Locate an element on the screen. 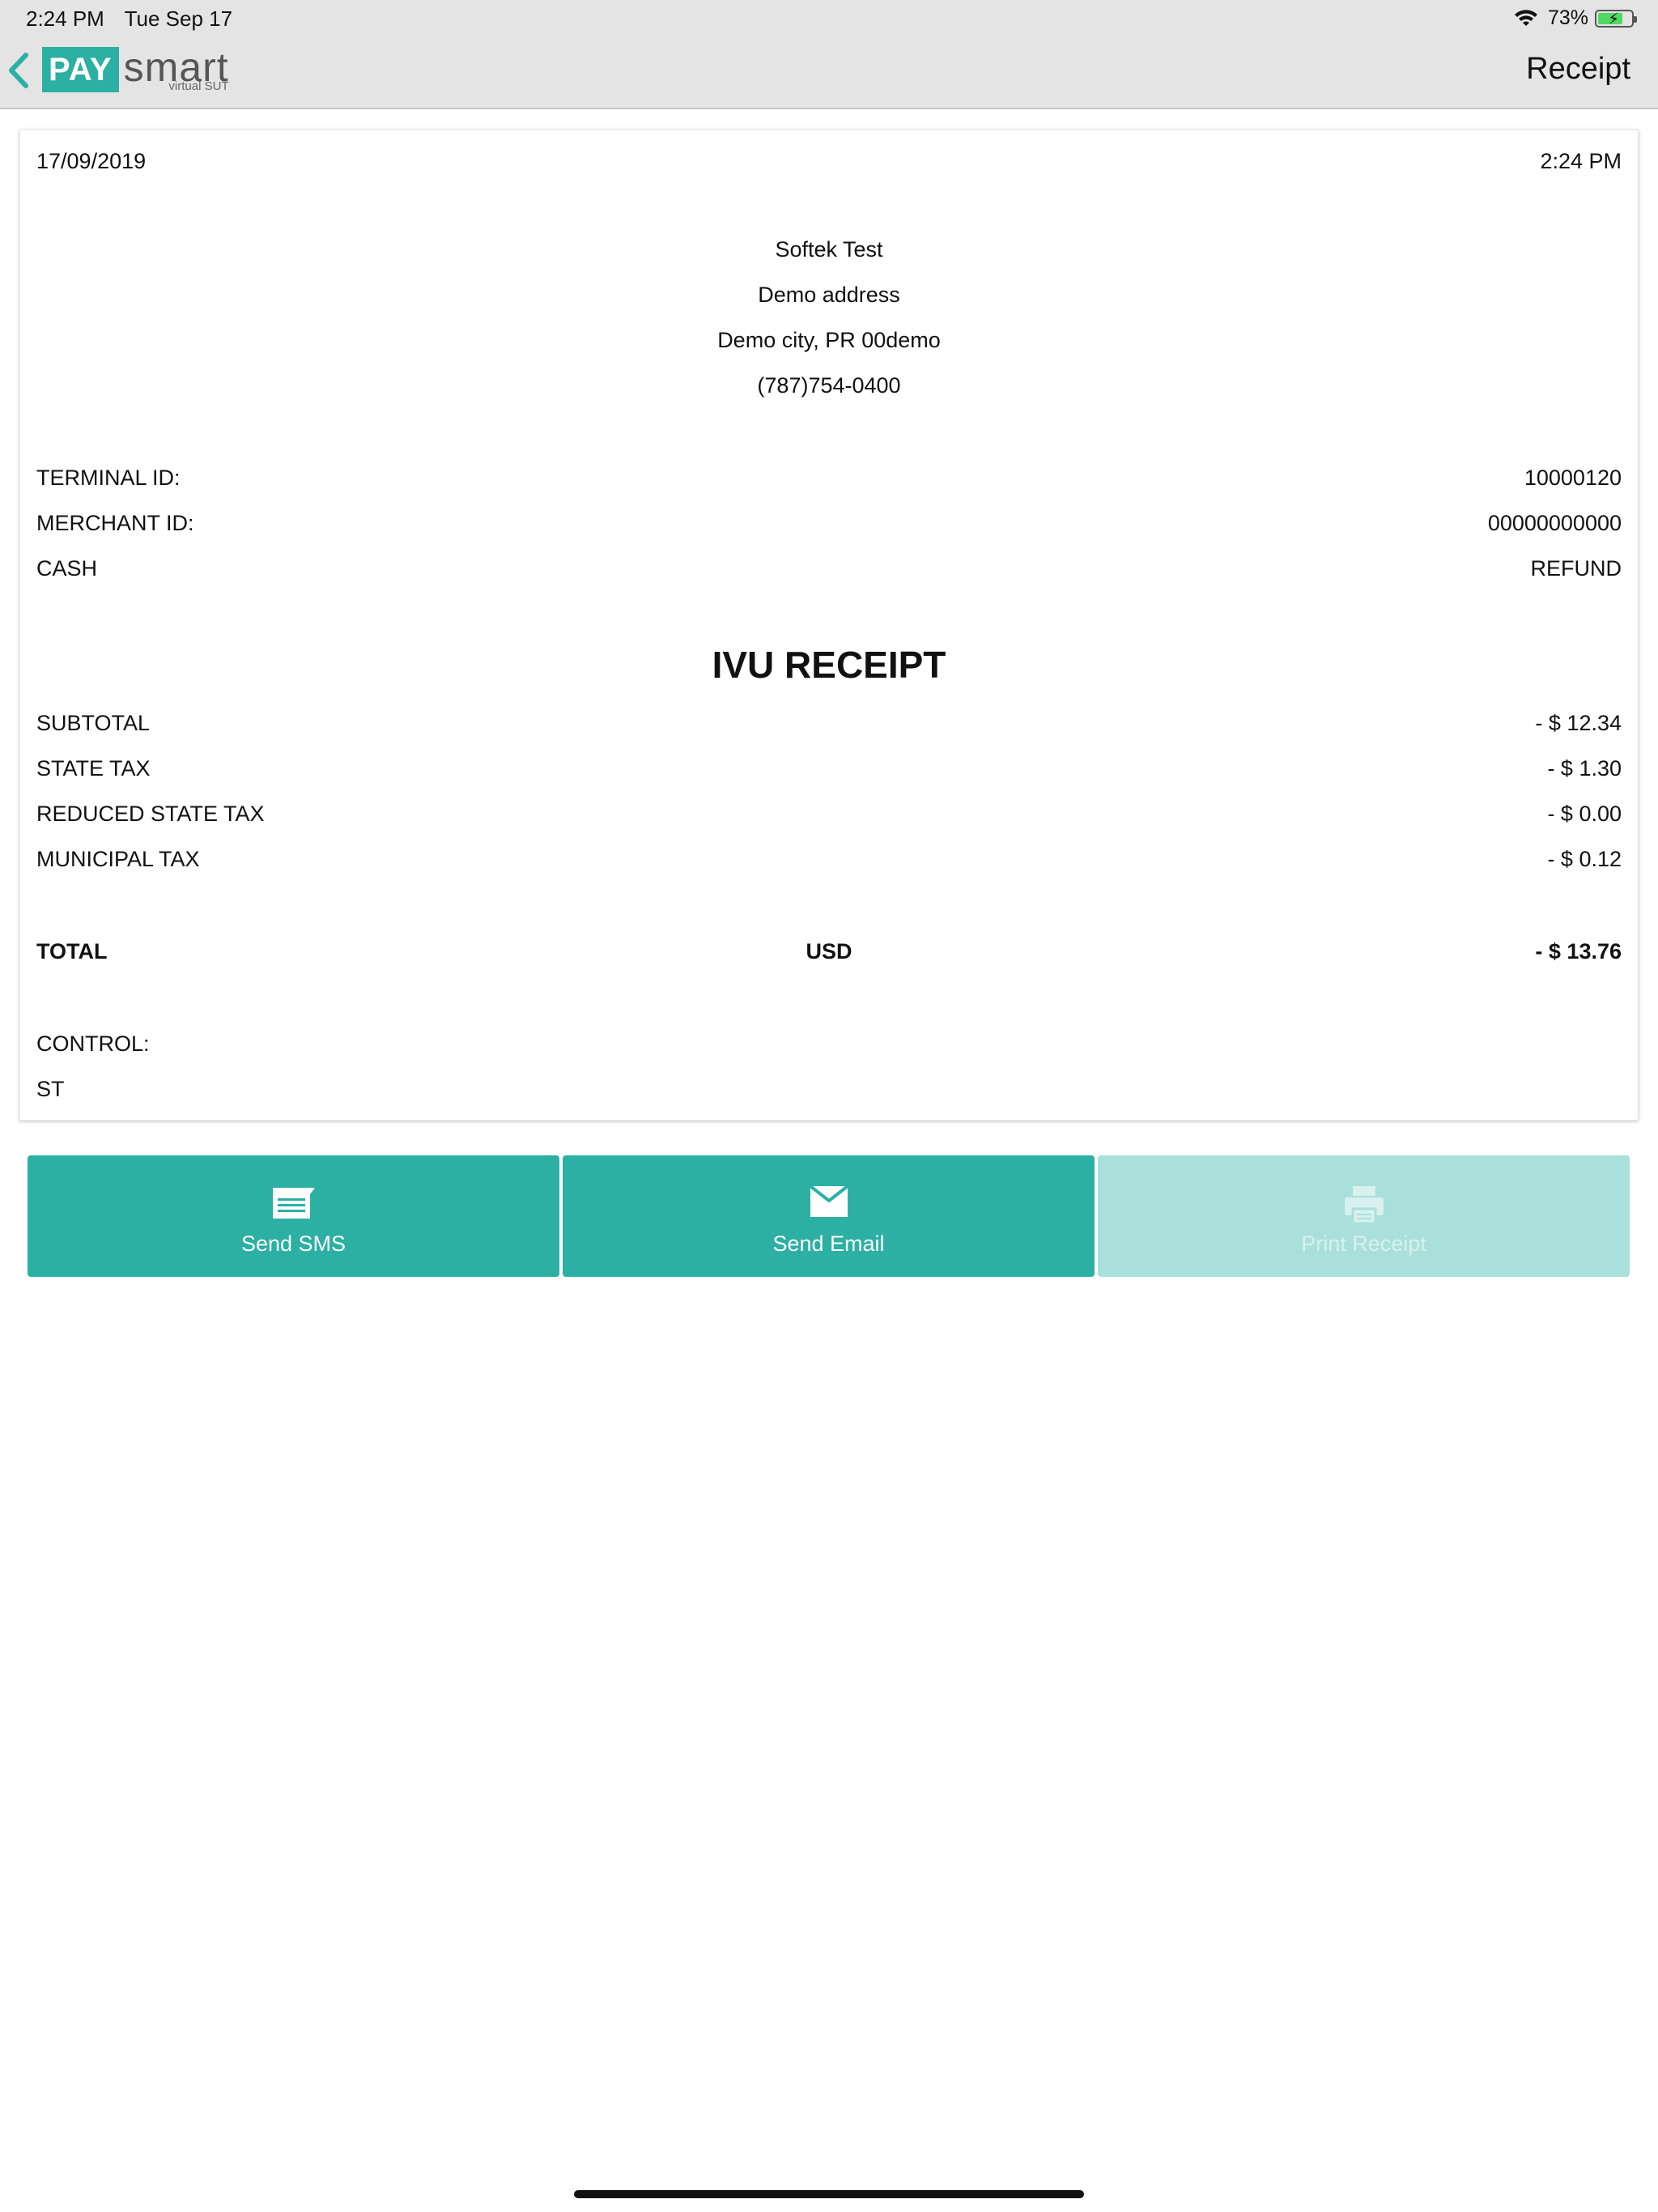  line-item-label: SUBTOTAL is located at coordinates (93, 723).